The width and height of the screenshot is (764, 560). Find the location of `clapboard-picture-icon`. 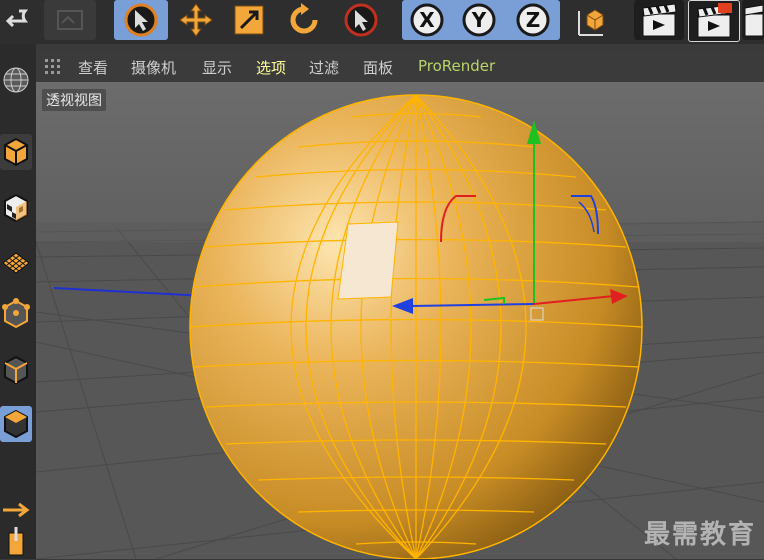

clapboard-picture-icon is located at coordinates (714, 20).